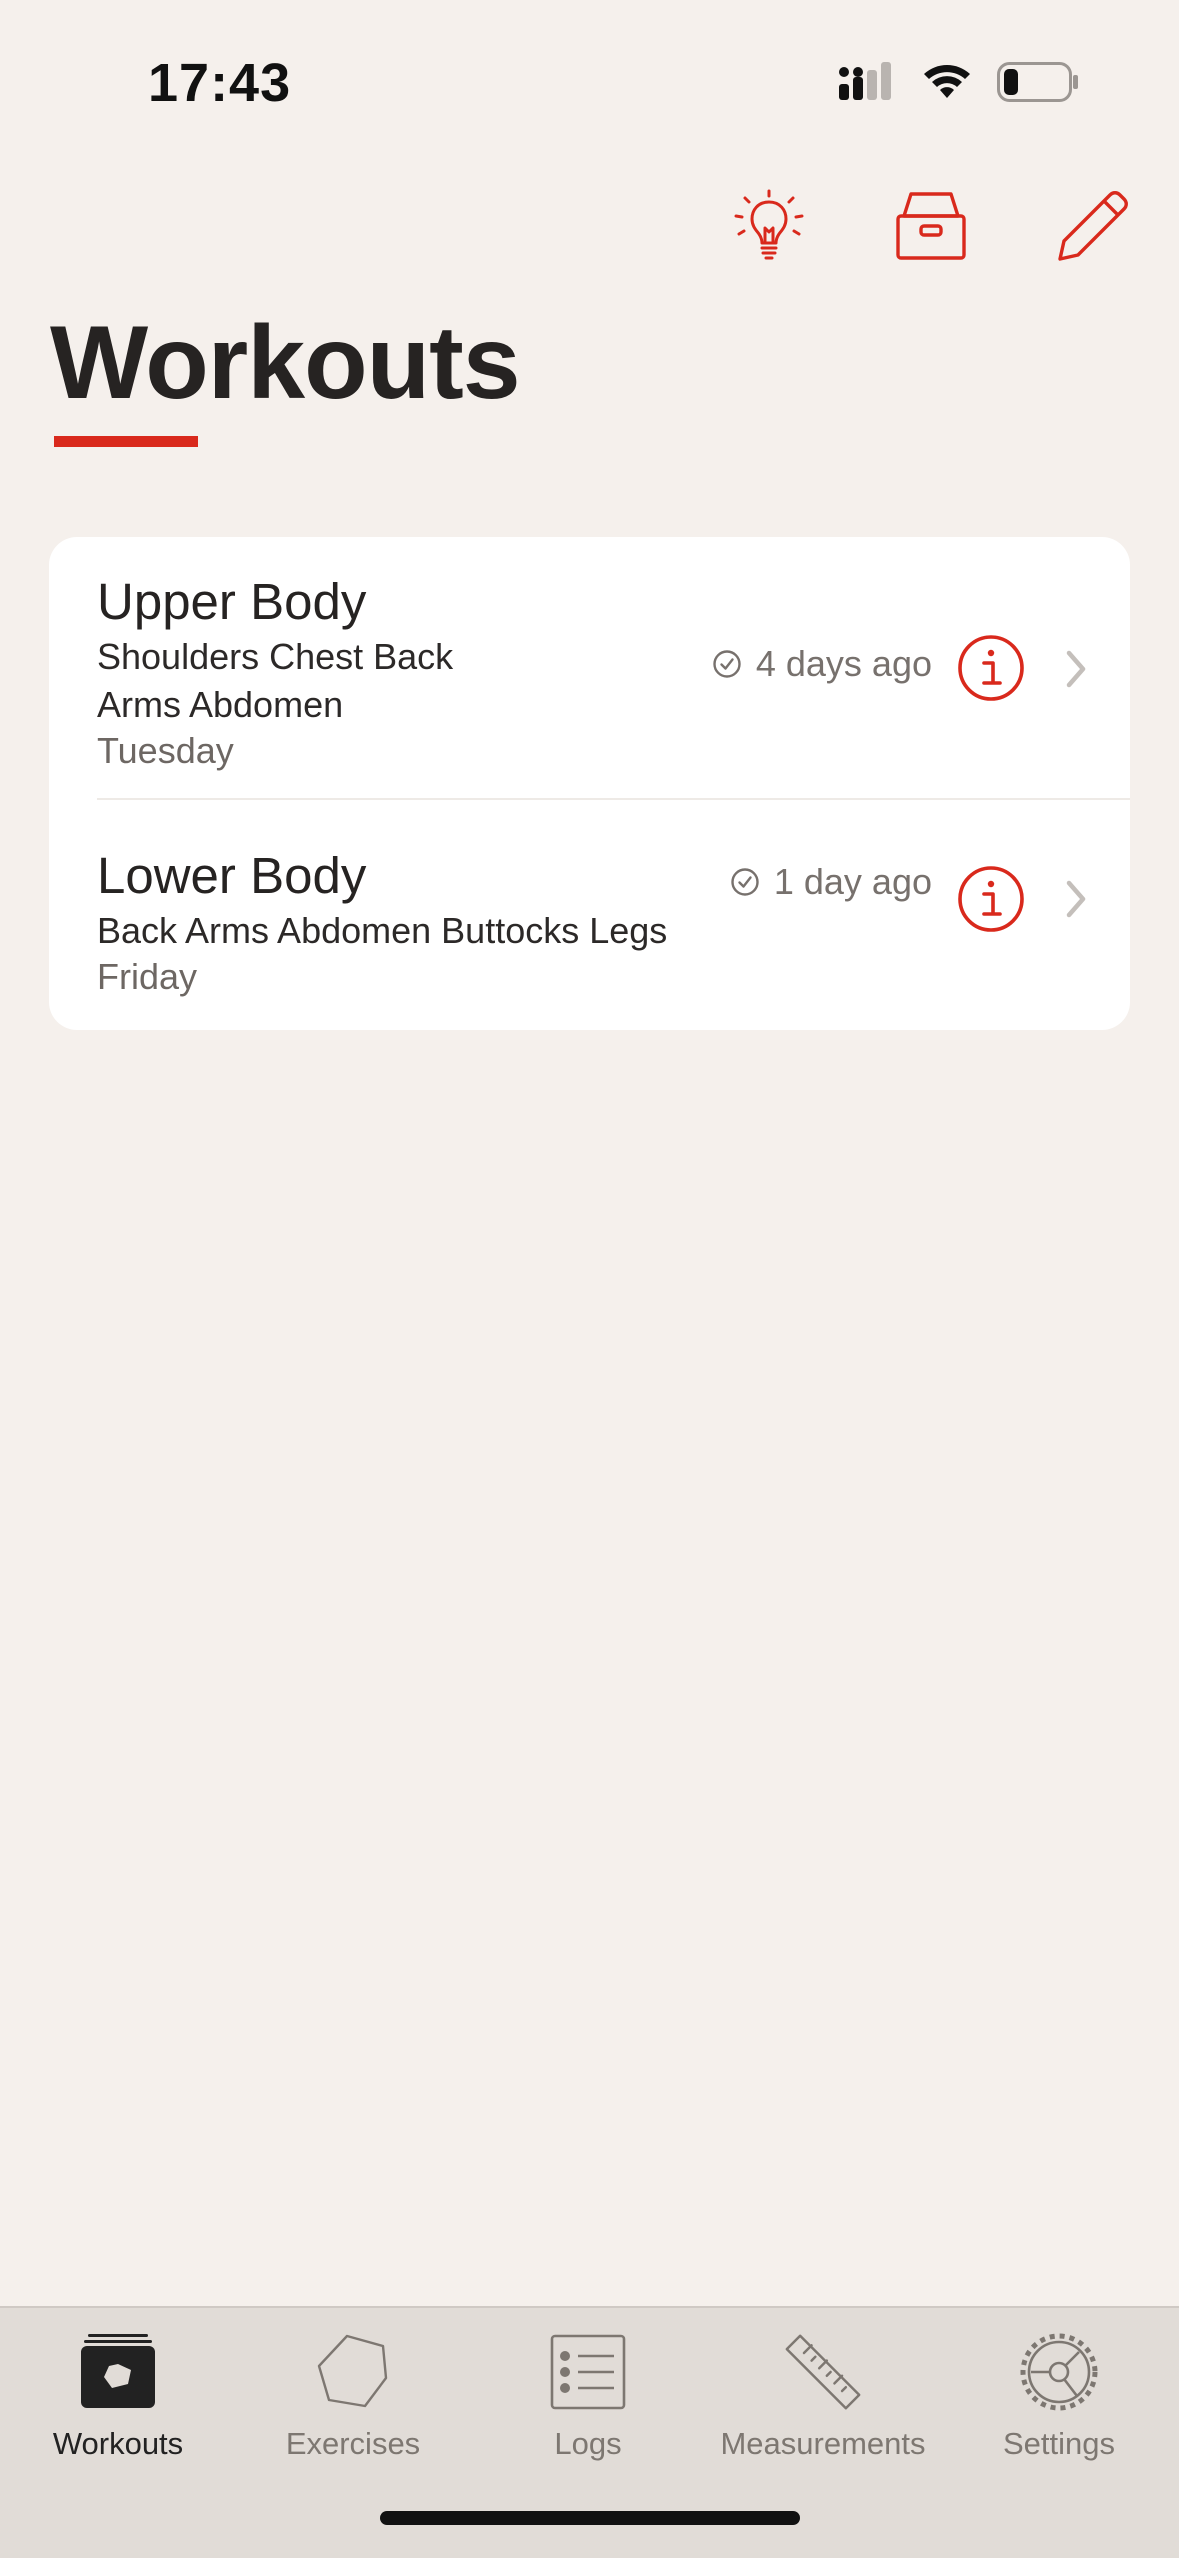  What do you see at coordinates (165, 750) in the screenshot?
I see `workout-day: Tuesday` at bounding box center [165, 750].